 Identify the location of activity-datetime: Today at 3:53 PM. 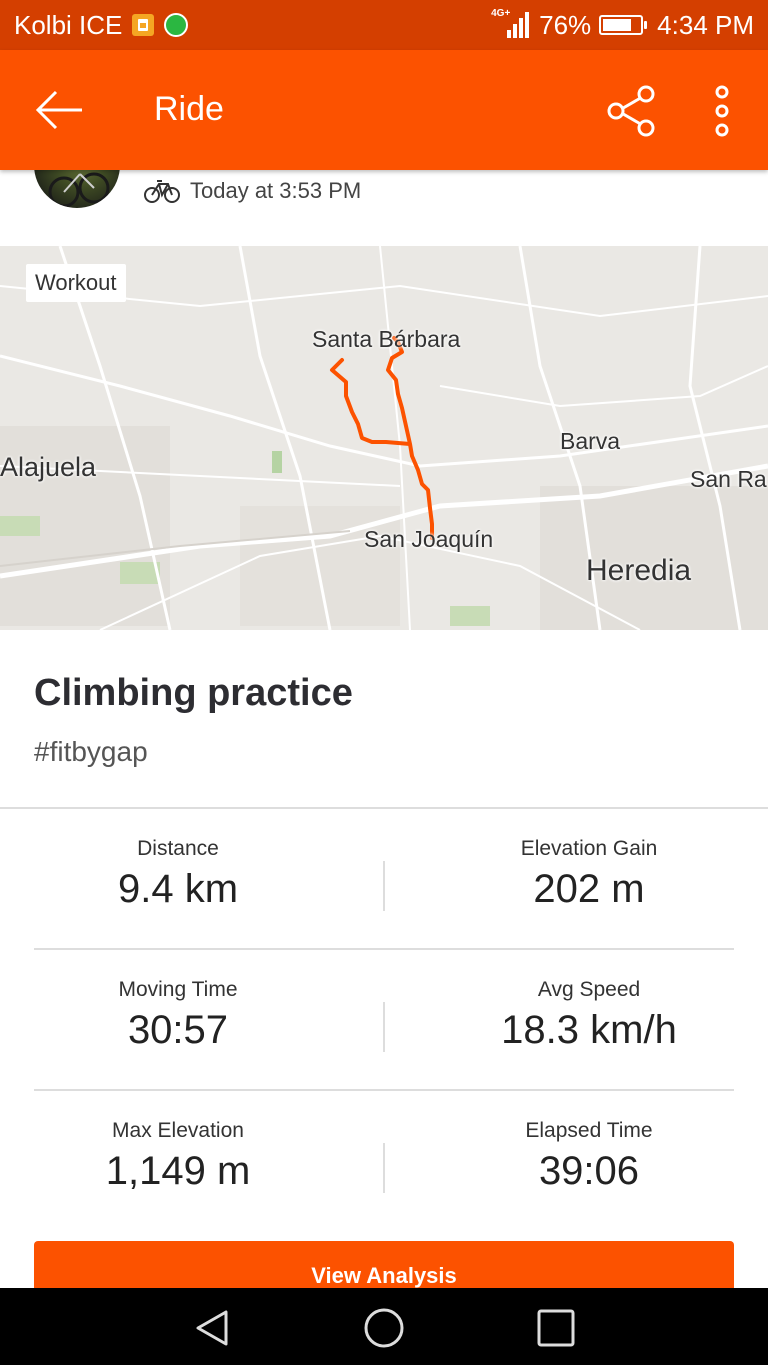
(276, 190).